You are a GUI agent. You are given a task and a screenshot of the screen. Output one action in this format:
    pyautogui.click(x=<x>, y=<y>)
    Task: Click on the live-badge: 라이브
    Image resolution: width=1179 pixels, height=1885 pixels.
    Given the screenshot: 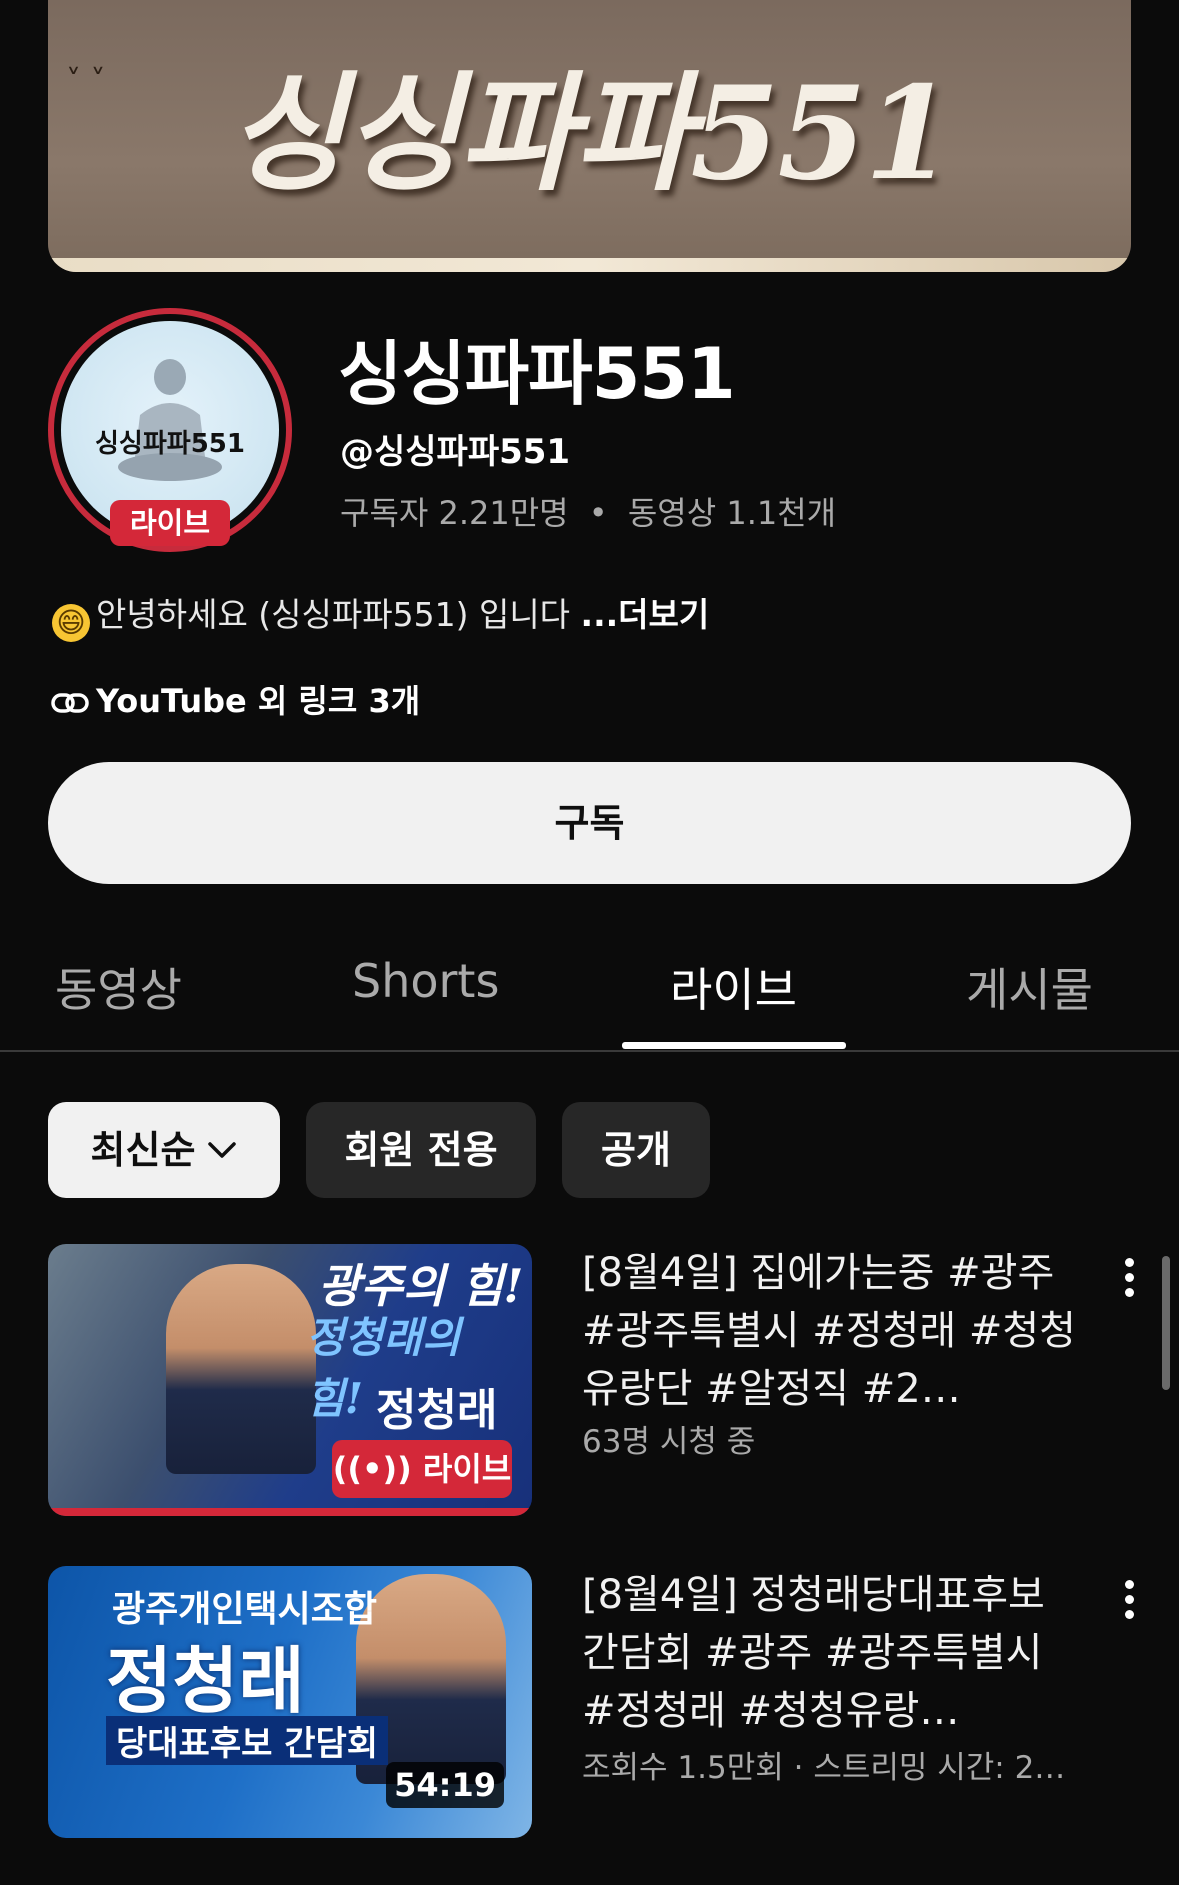 What is the action you would take?
    pyautogui.click(x=170, y=523)
    